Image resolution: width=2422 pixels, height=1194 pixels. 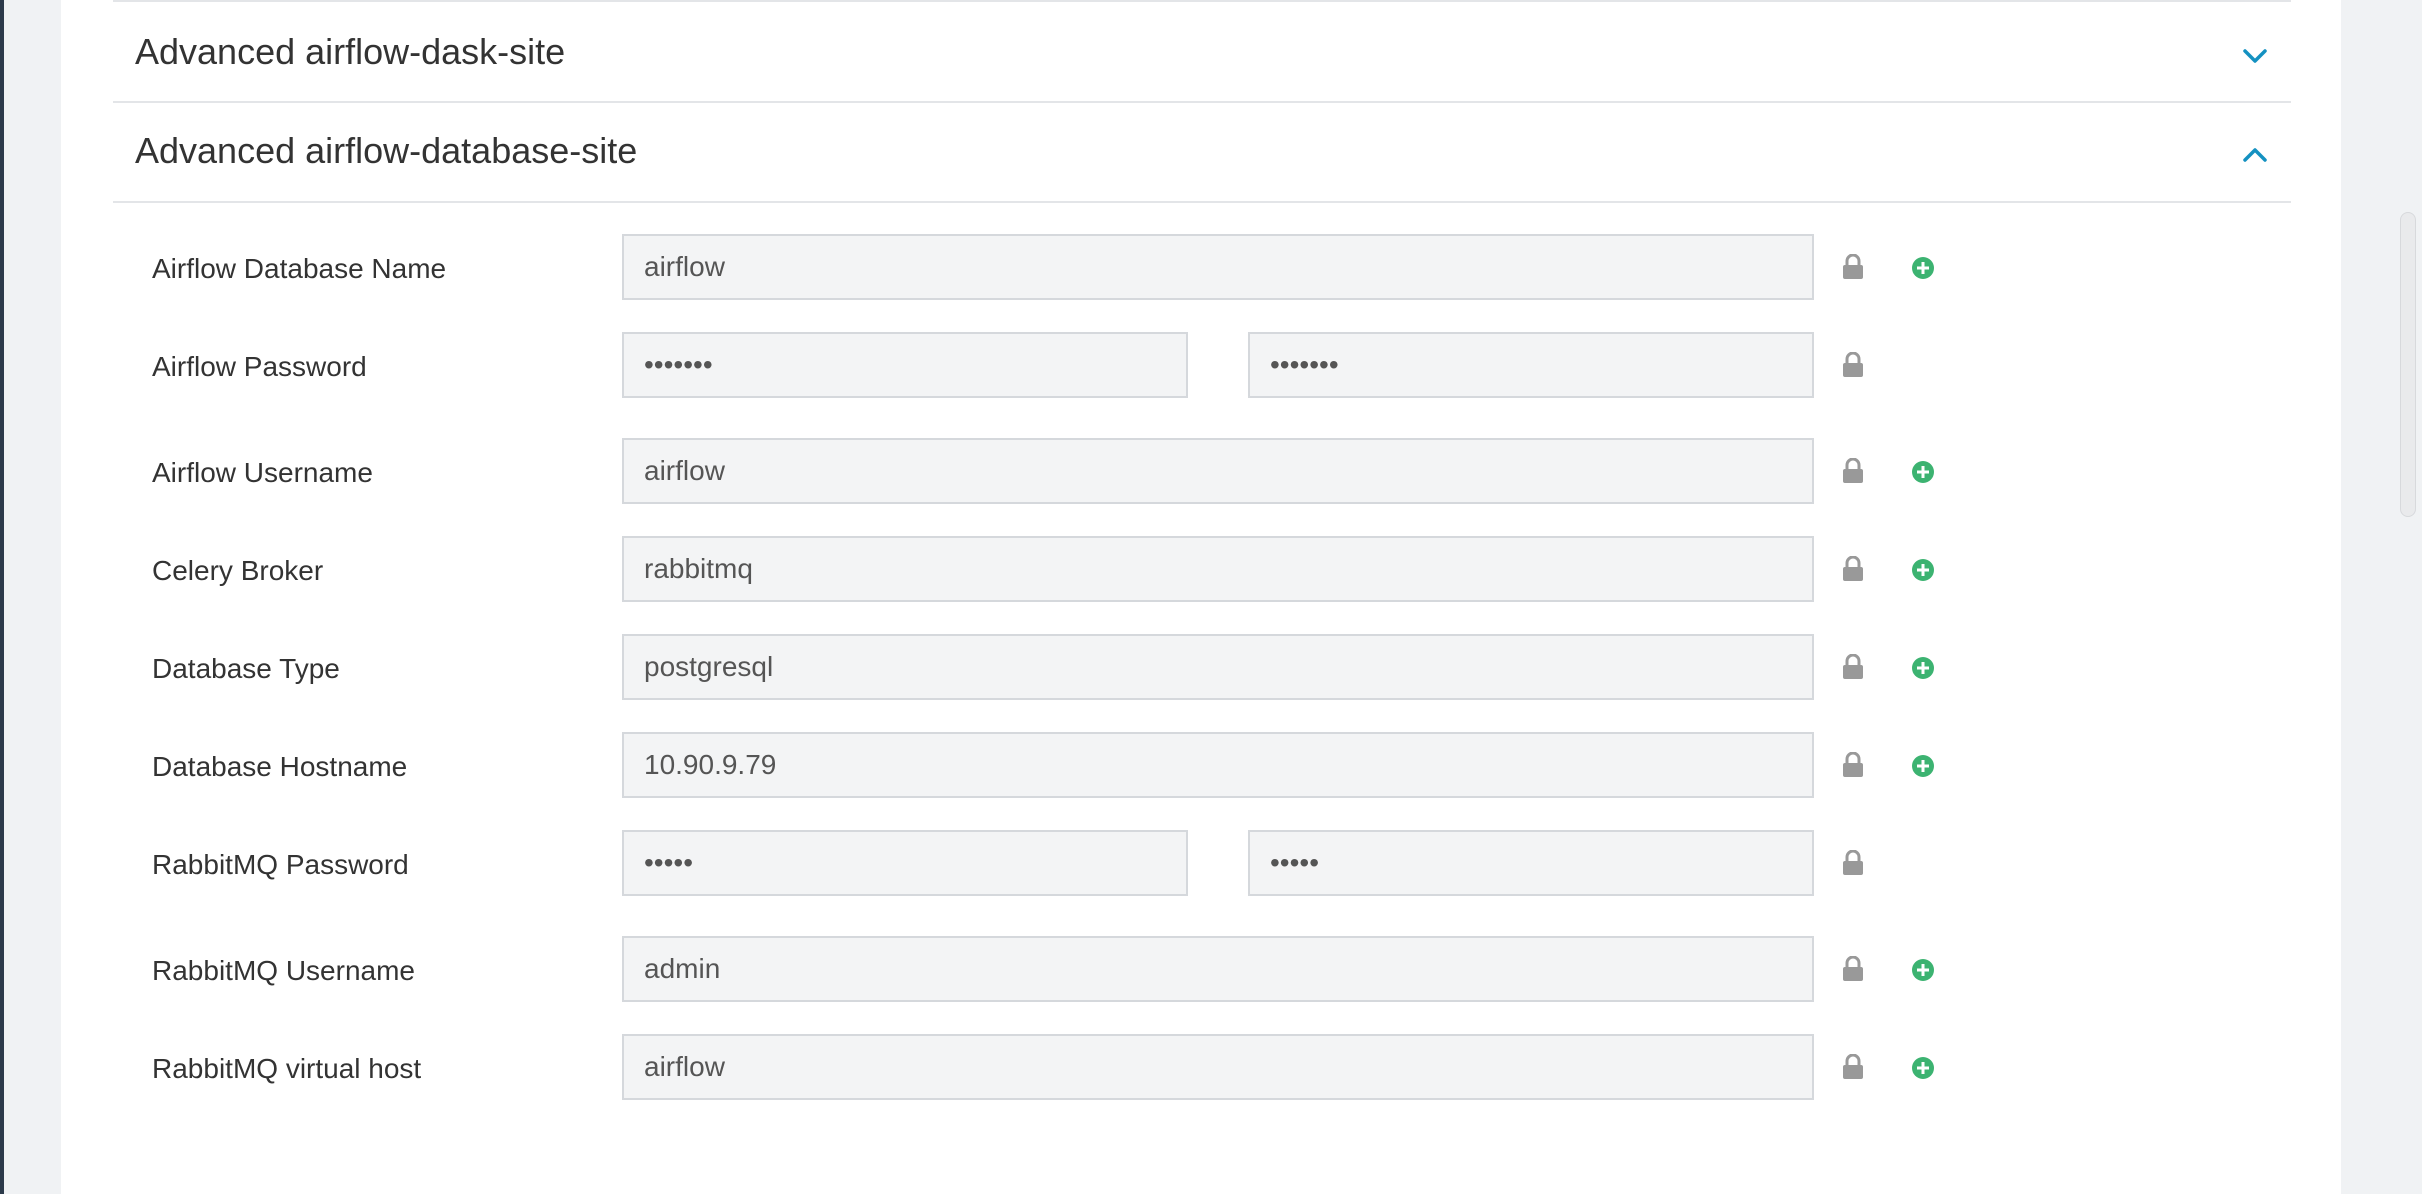 What do you see at coordinates (1201, 865) in the screenshot?
I see `config-row-rabbitmq-password: RabbitMQ Password ••••• •••••` at bounding box center [1201, 865].